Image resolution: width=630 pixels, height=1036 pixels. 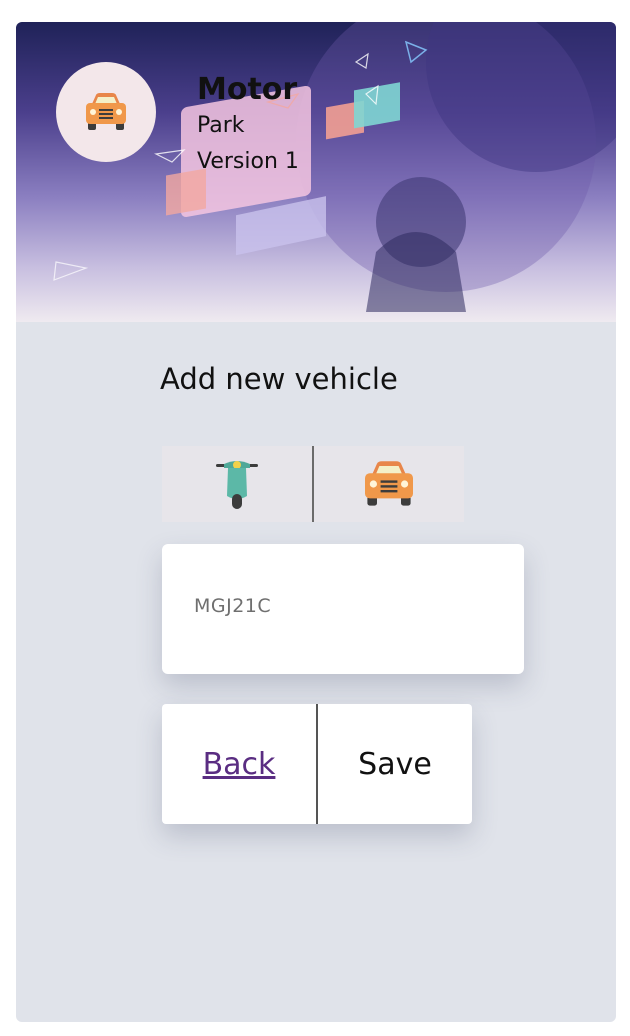 What do you see at coordinates (313, 484) in the screenshot?
I see `vehicle-type-selector` at bounding box center [313, 484].